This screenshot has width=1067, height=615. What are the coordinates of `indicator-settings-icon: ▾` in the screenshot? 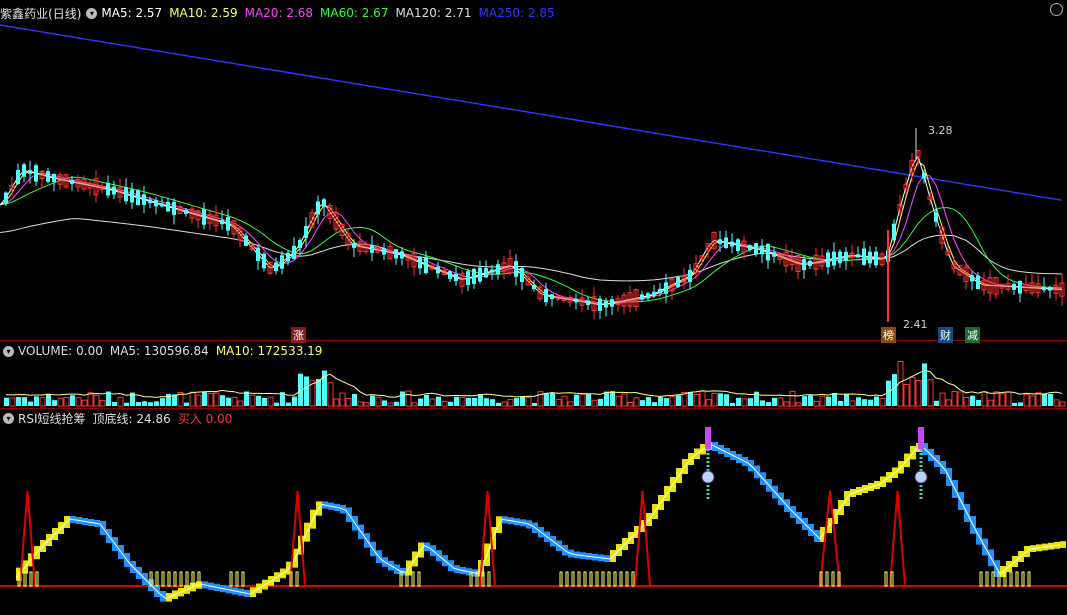 It's located at (92, 13).